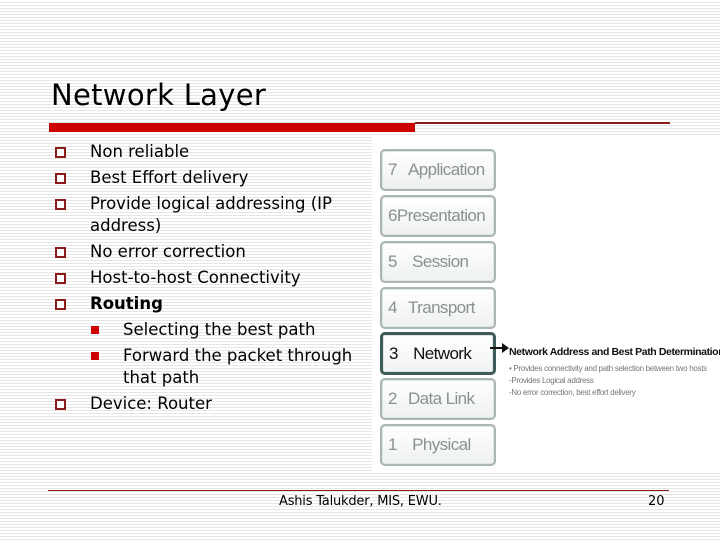  I want to click on layer-name: Data Link, so click(441, 398).